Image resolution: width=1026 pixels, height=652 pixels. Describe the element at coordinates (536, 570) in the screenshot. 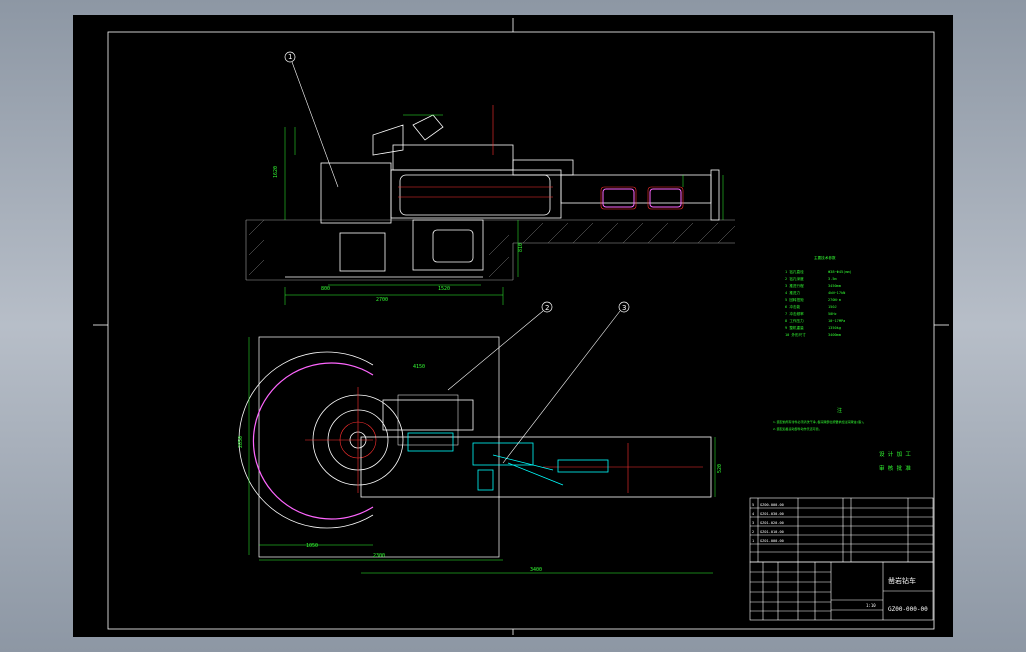

I see `dim-plan-overall: 3400` at that location.